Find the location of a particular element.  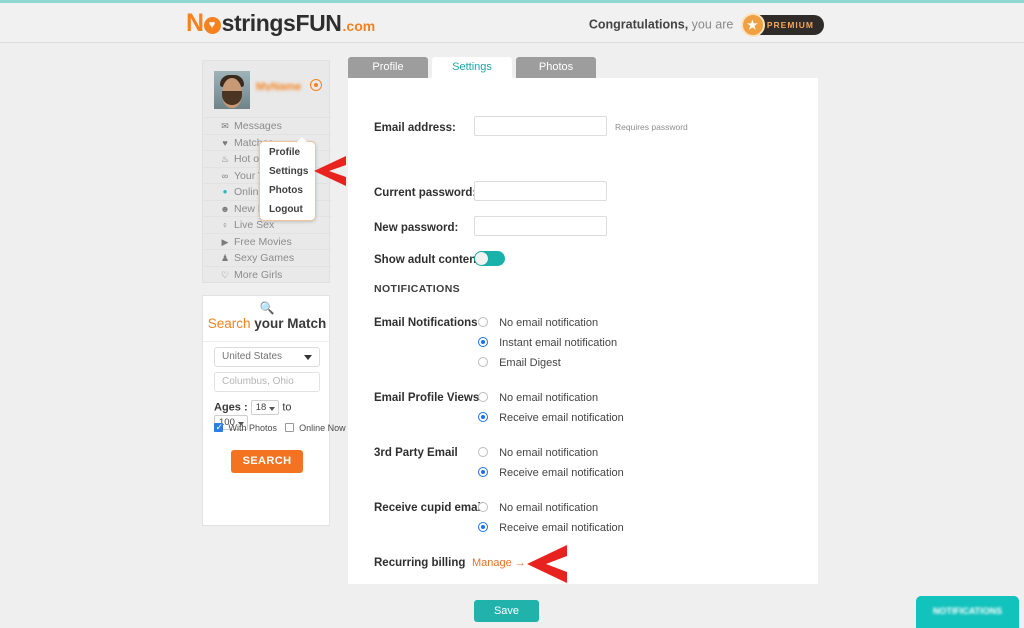

search-filters: With Photos Online Now is located at coordinates (280, 427).